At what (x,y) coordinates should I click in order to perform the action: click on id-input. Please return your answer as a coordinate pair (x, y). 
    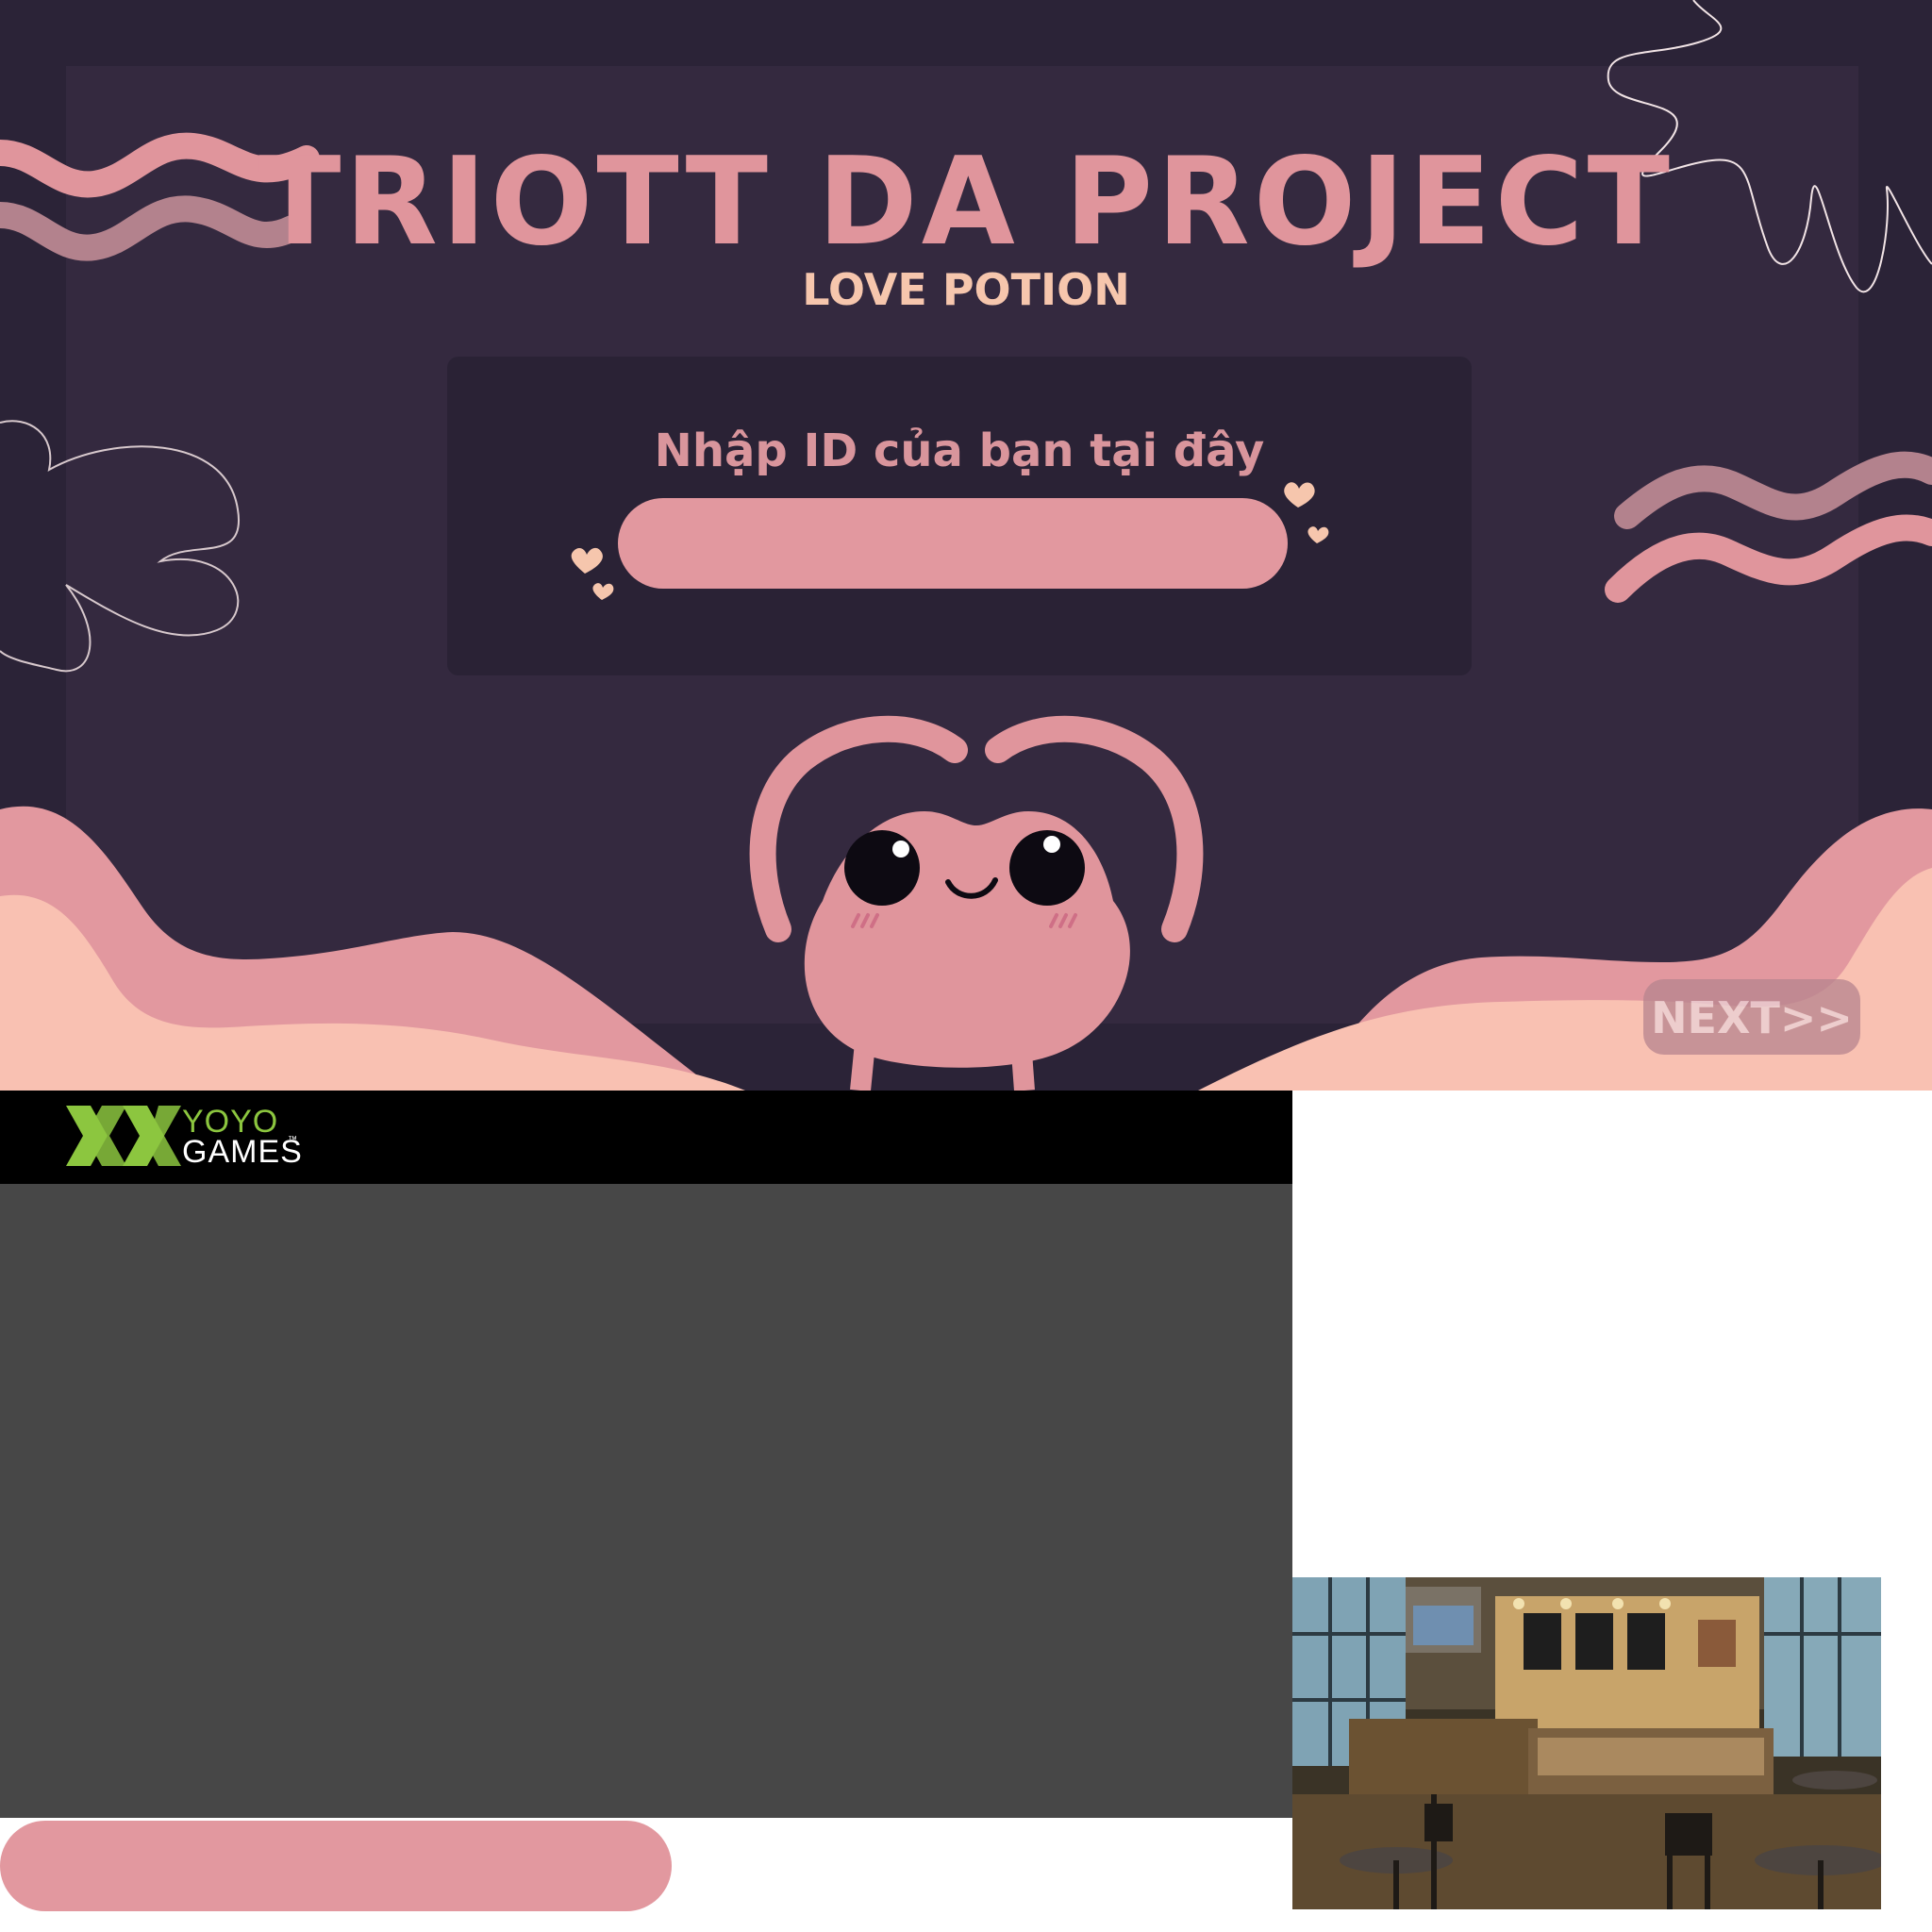
    Looking at the image, I should click on (953, 544).